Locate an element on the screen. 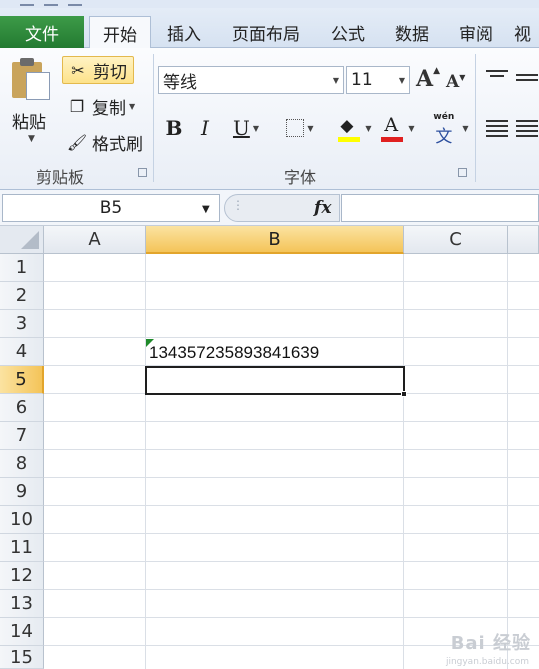 The width and height of the screenshot is (539, 669). tab-view: 视 is located at coordinates (526, 32).